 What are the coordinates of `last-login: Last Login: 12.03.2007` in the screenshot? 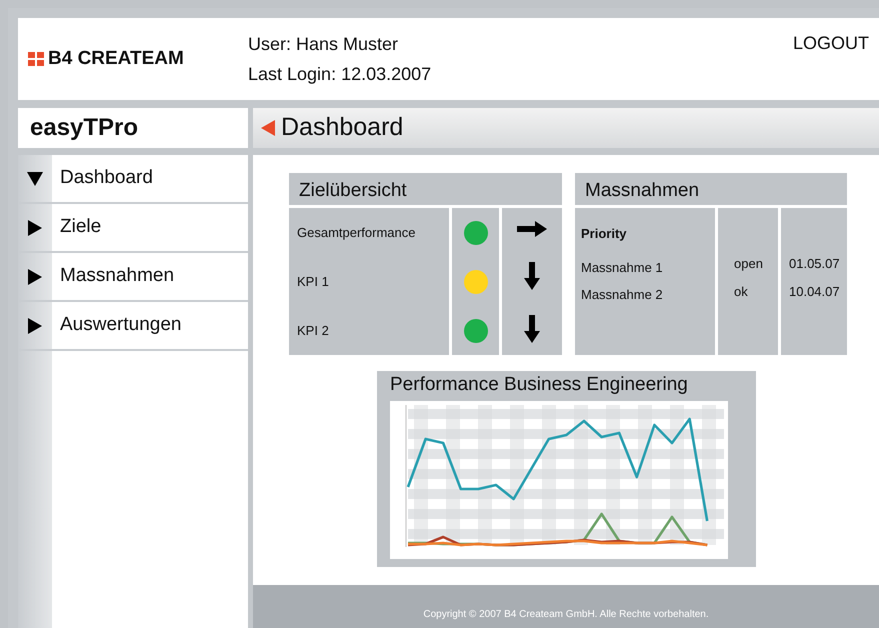 It's located at (340, 74).